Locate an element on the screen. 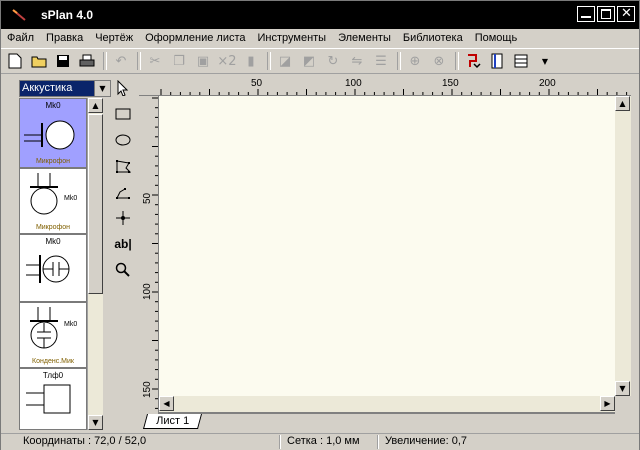 The width and height of the screenshot is (640, 450). tab-sheet-1: Лист 1 is located at coordinates (172, 421).